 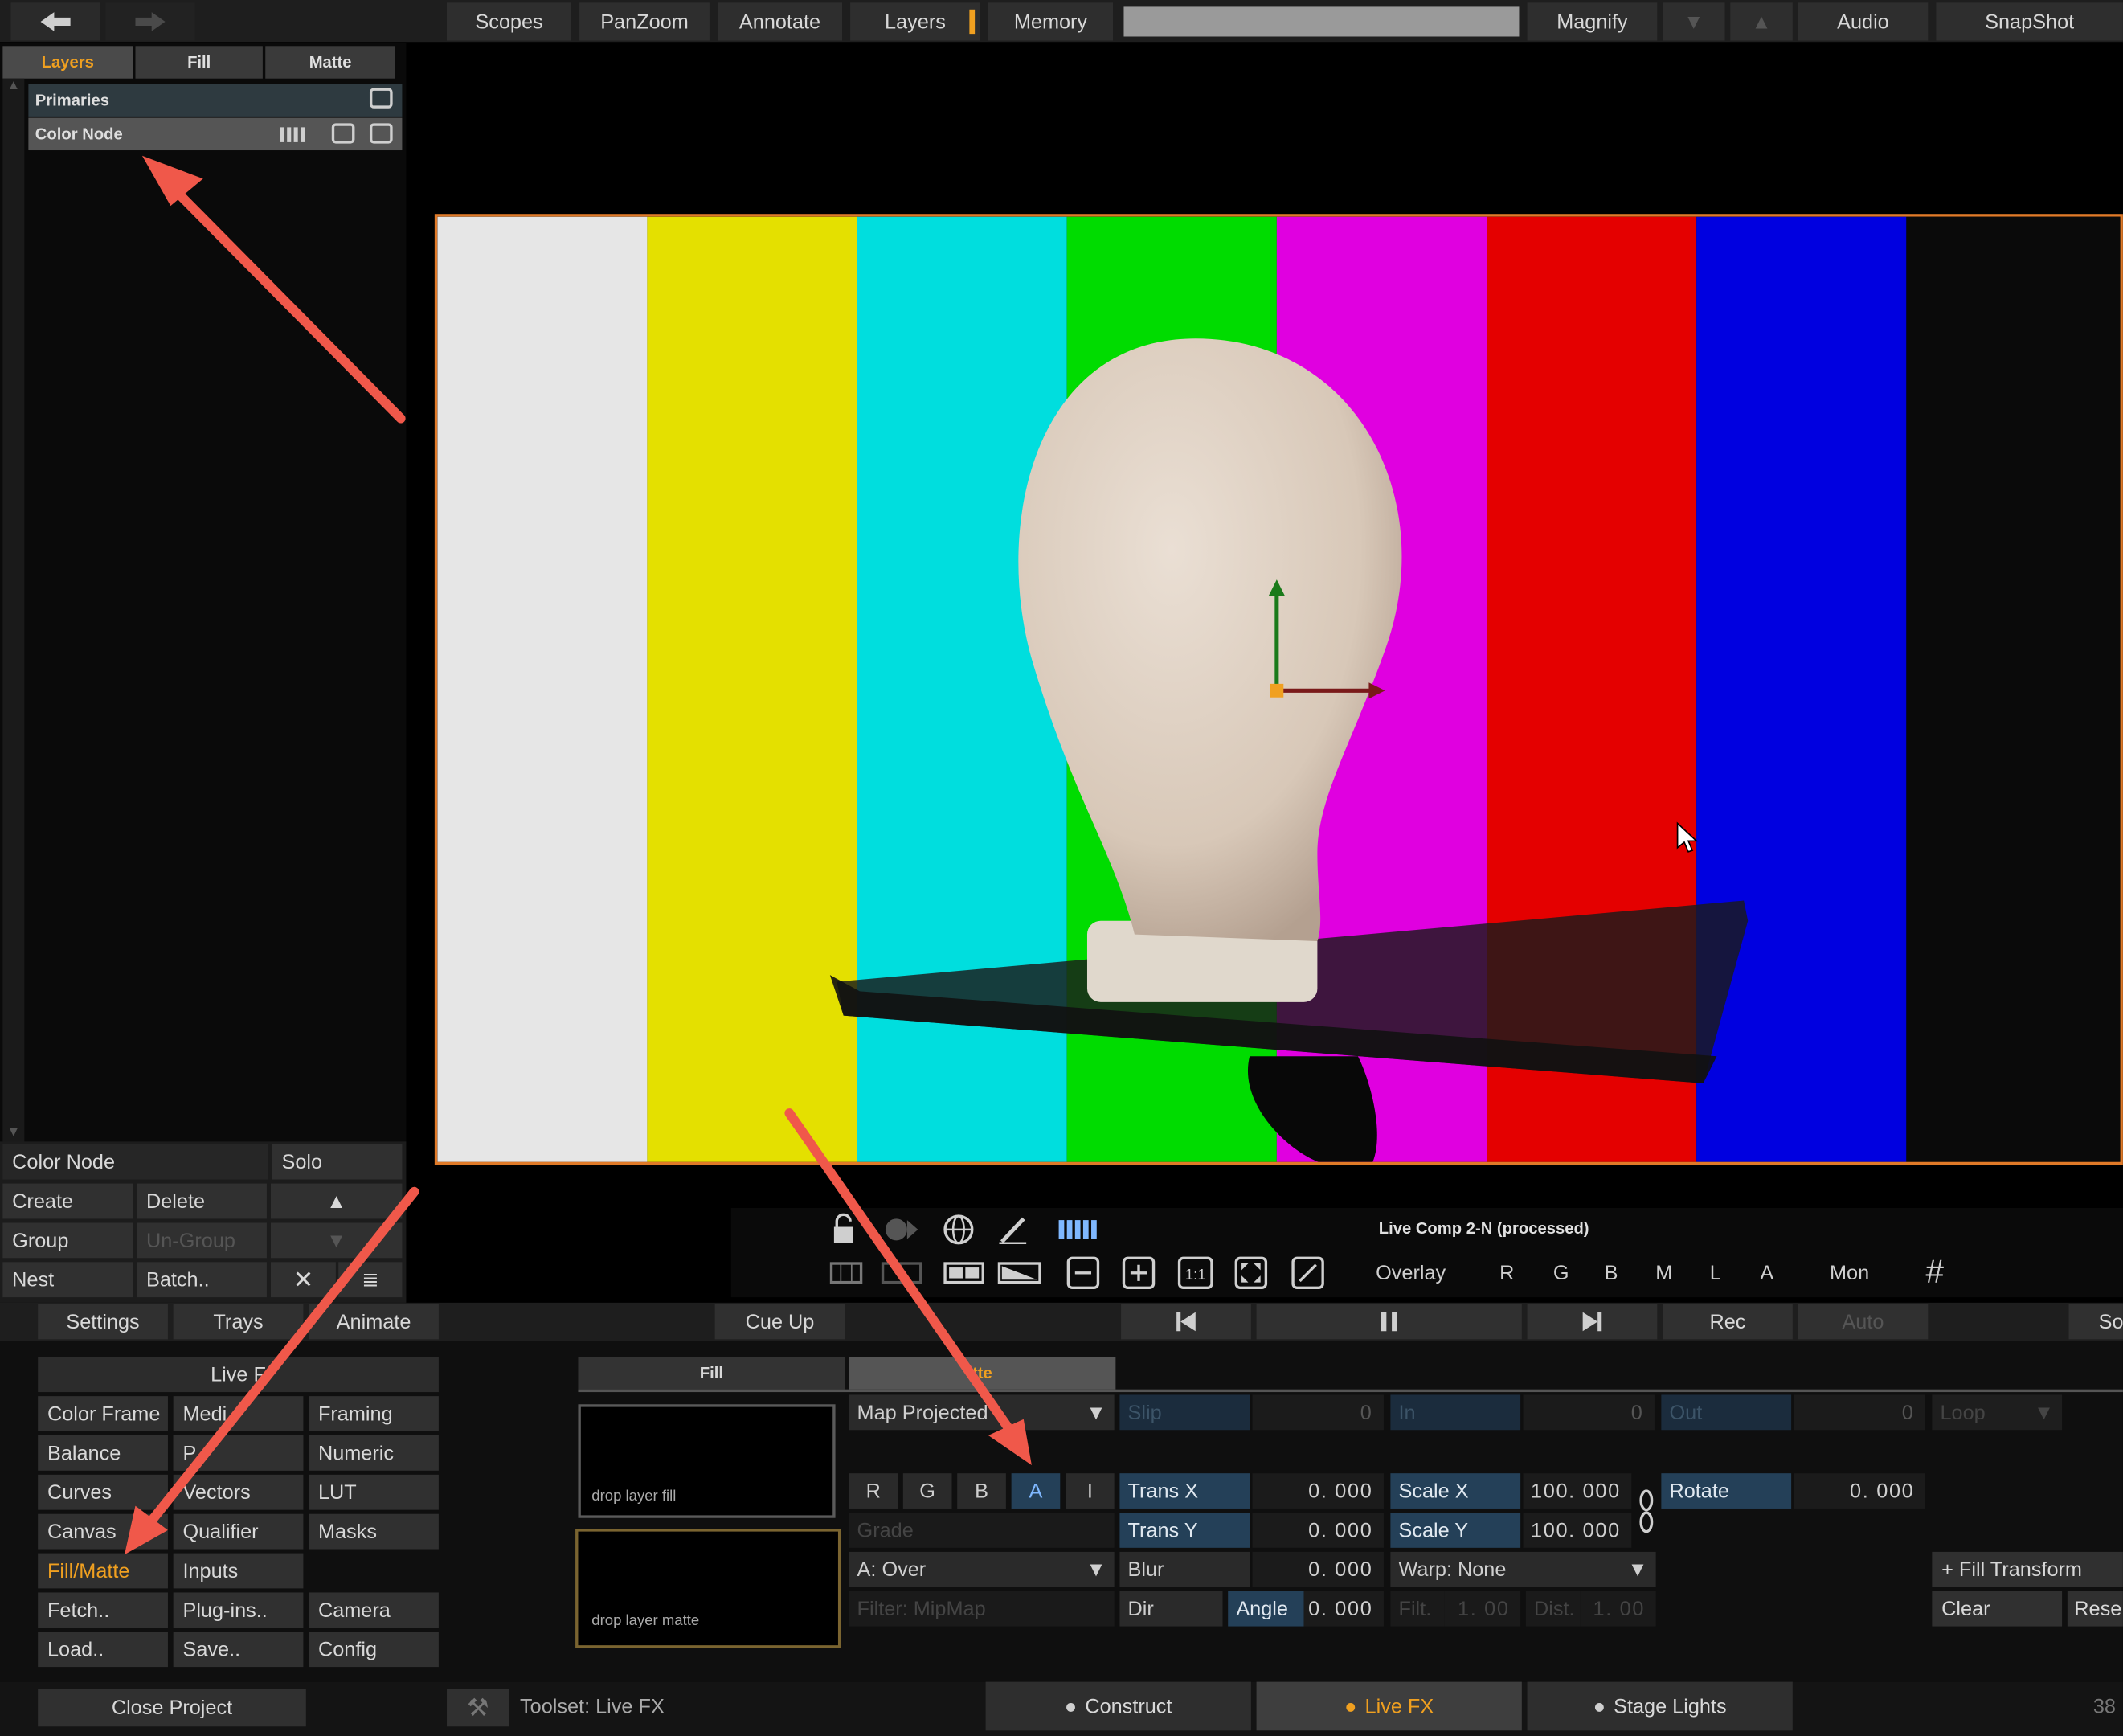 I want to click on arrow-to-matte-tab, so click(x=902, y=1275).